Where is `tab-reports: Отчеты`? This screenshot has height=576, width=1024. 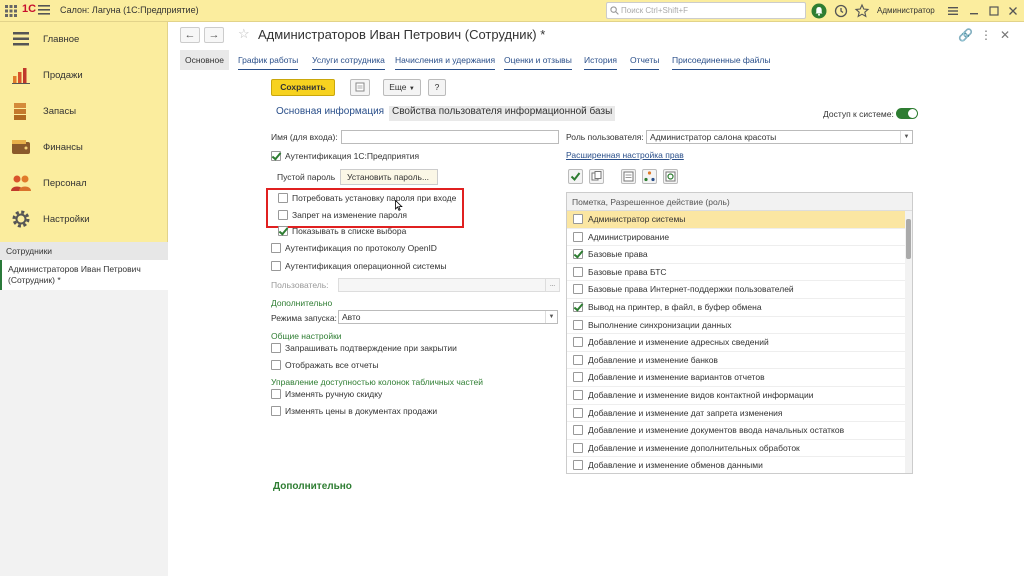
tab-reports: Отчеты is located at coordinates (645, 60).